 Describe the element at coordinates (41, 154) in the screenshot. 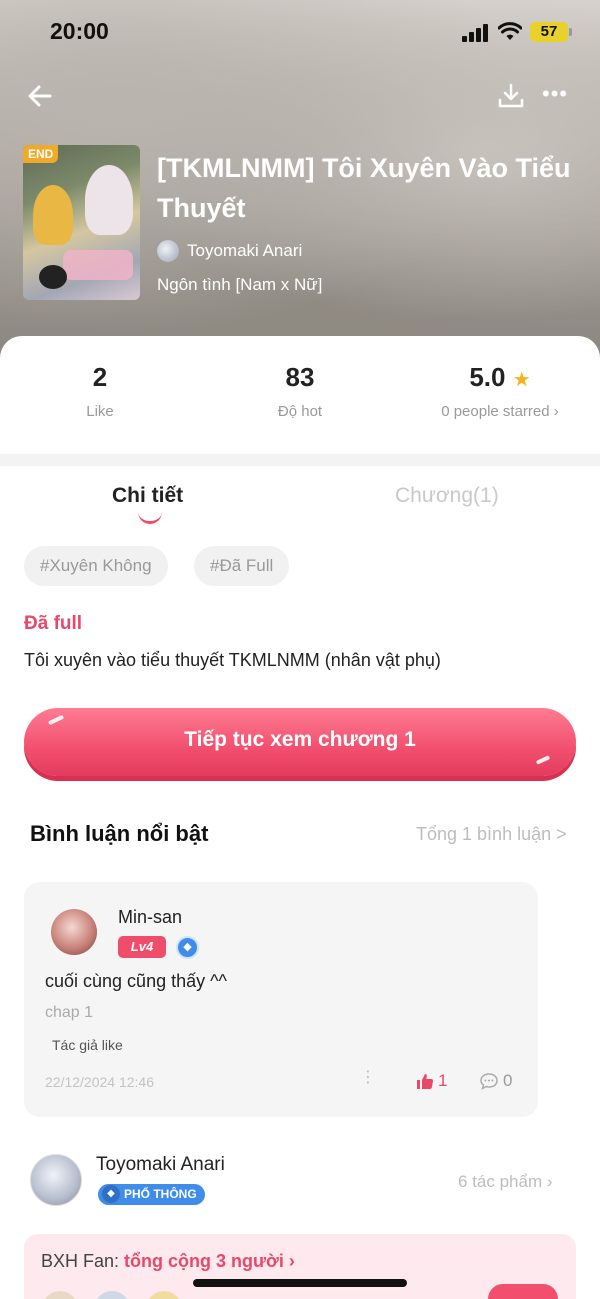

I see `end-tag: END` at that location.